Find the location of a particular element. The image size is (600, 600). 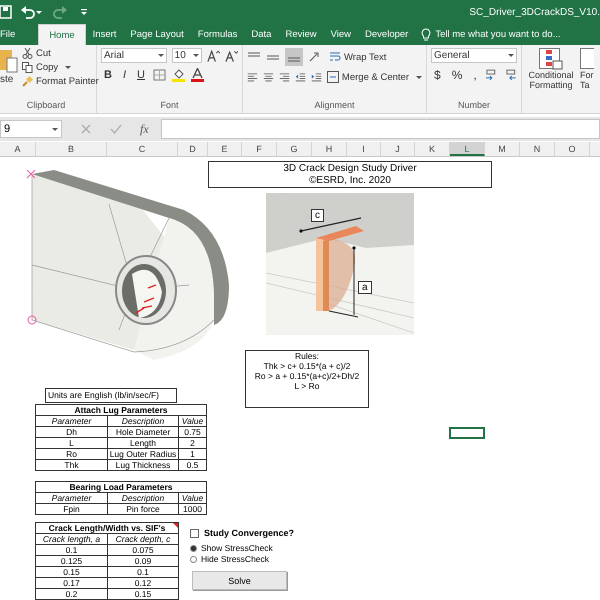

table-title: Bearing Load Parameters is located at coordinates (121, 487).